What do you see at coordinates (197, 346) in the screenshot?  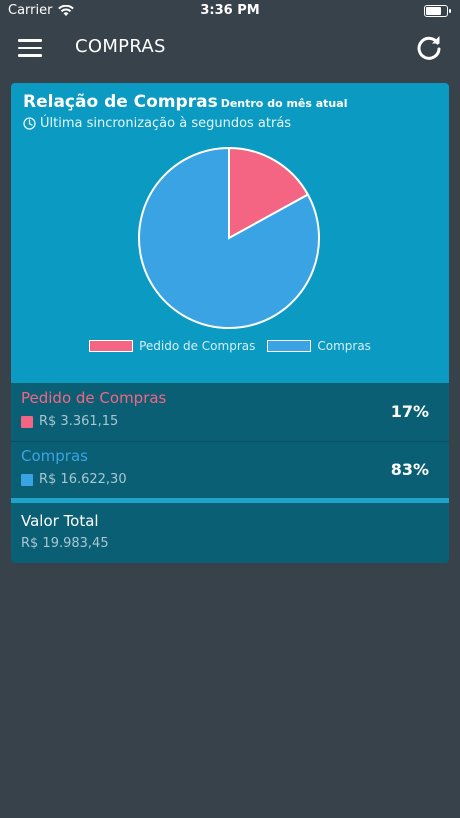 I see `legend-label-pedido: Pedido de Compras` at bounding box center [197, 346].